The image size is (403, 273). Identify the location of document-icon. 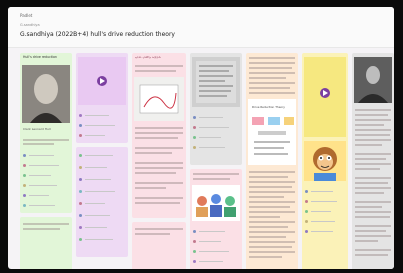
(216, 82).